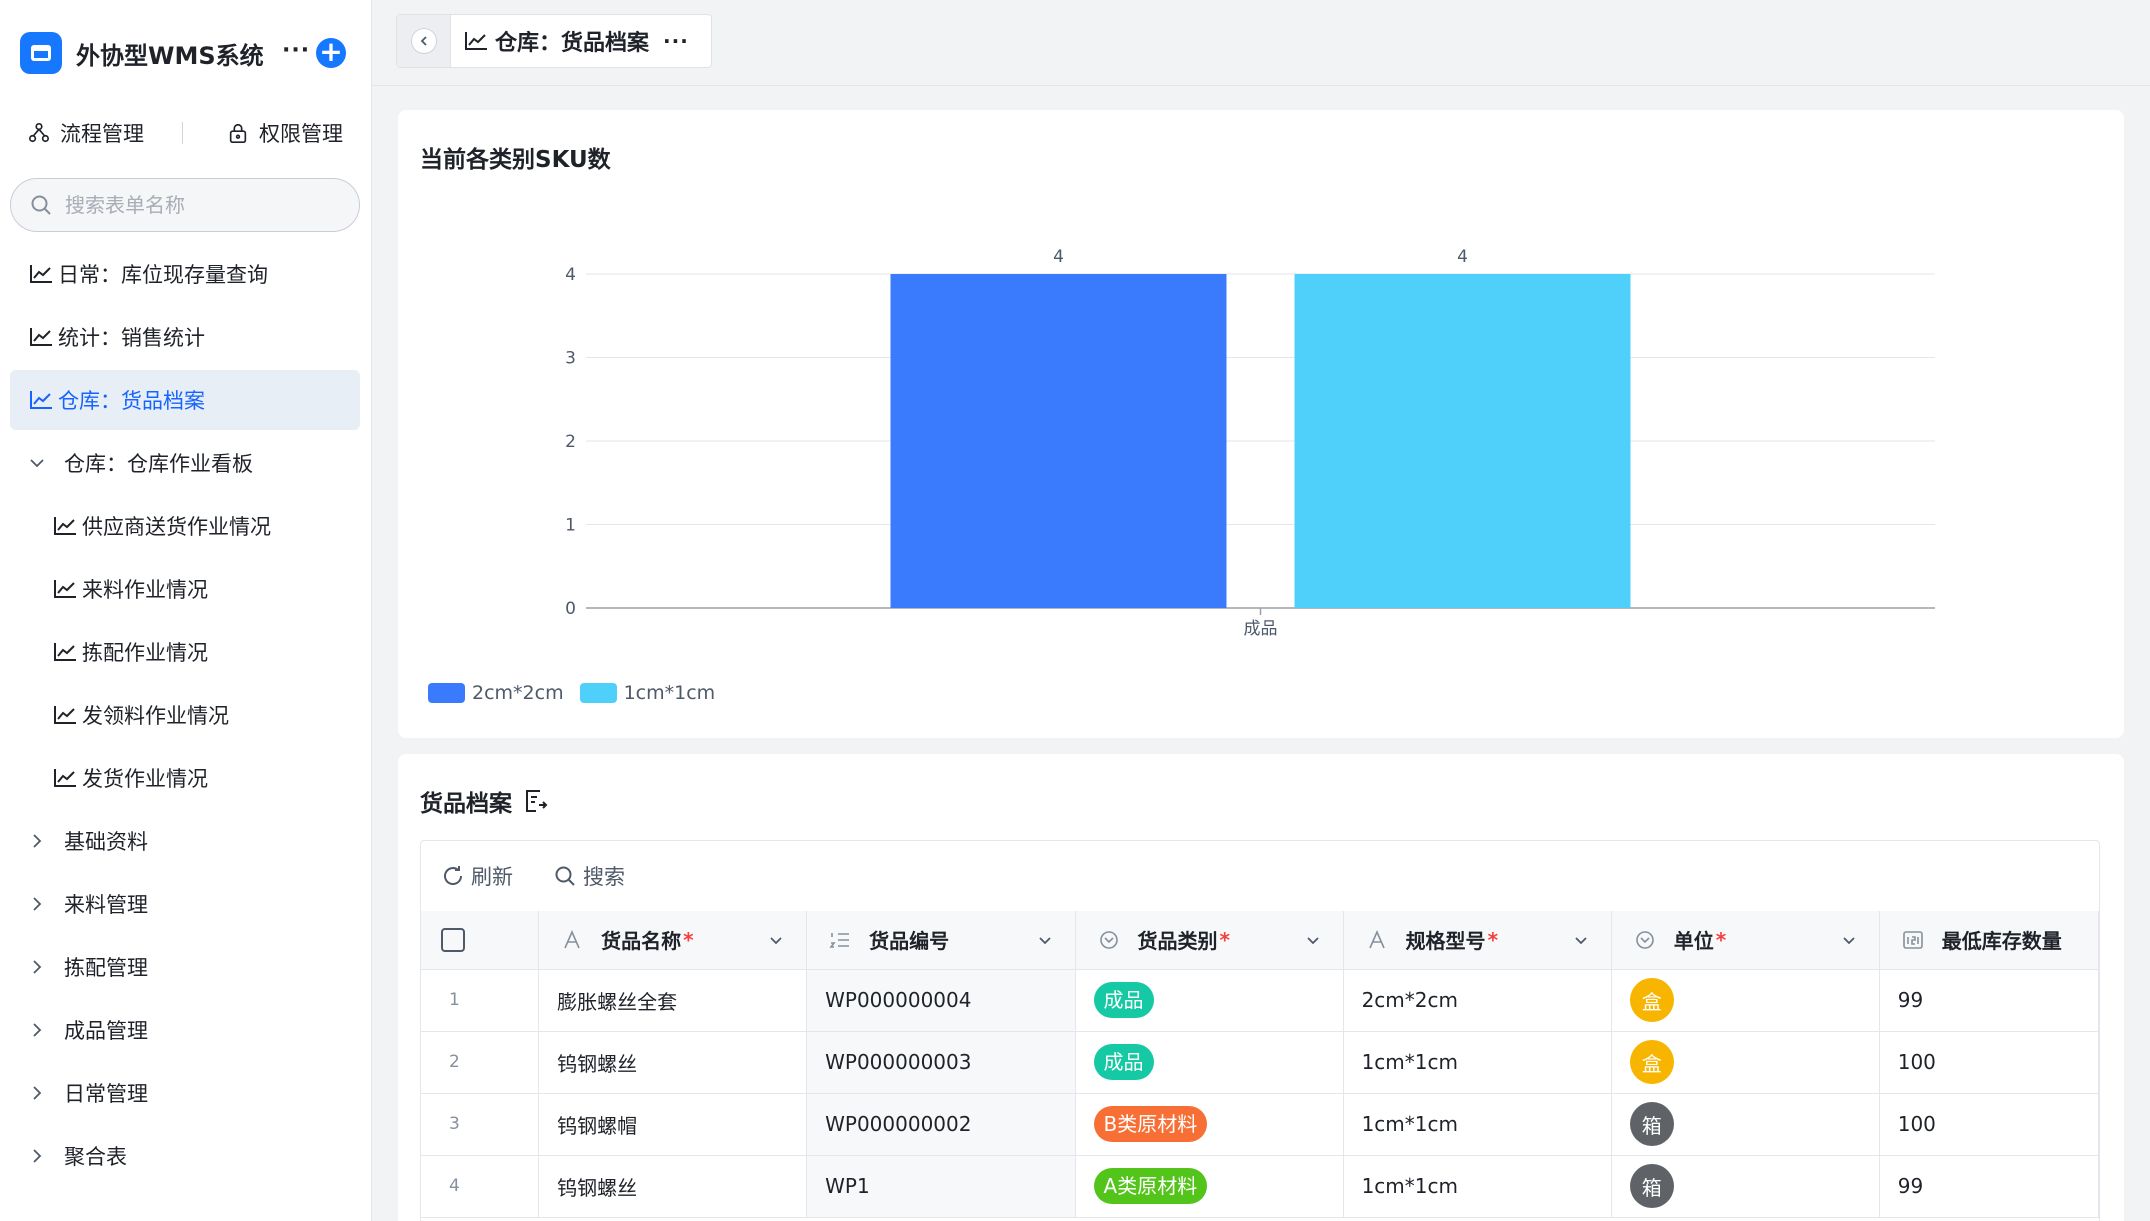 This screenshot has width=2150, height=1221. What do you see at coordinates (570, 442) in the screenshot?
I see `y-tick-label: 2` at bounding box center [570, 442].